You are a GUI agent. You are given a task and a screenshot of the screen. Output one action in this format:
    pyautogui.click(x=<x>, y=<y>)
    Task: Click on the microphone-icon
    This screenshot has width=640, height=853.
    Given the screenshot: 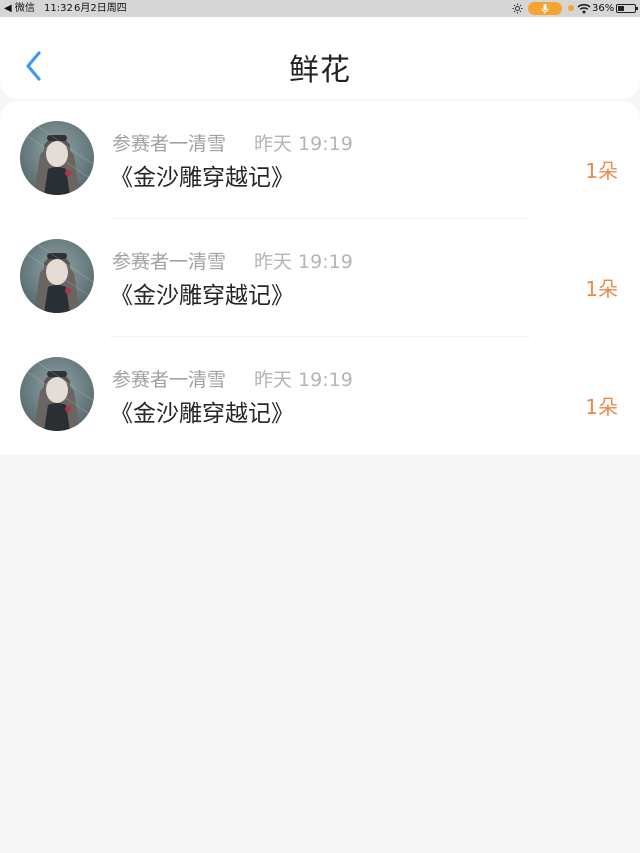 What is the action you would take?
    pyautogui.click(x=545, y=9)
    